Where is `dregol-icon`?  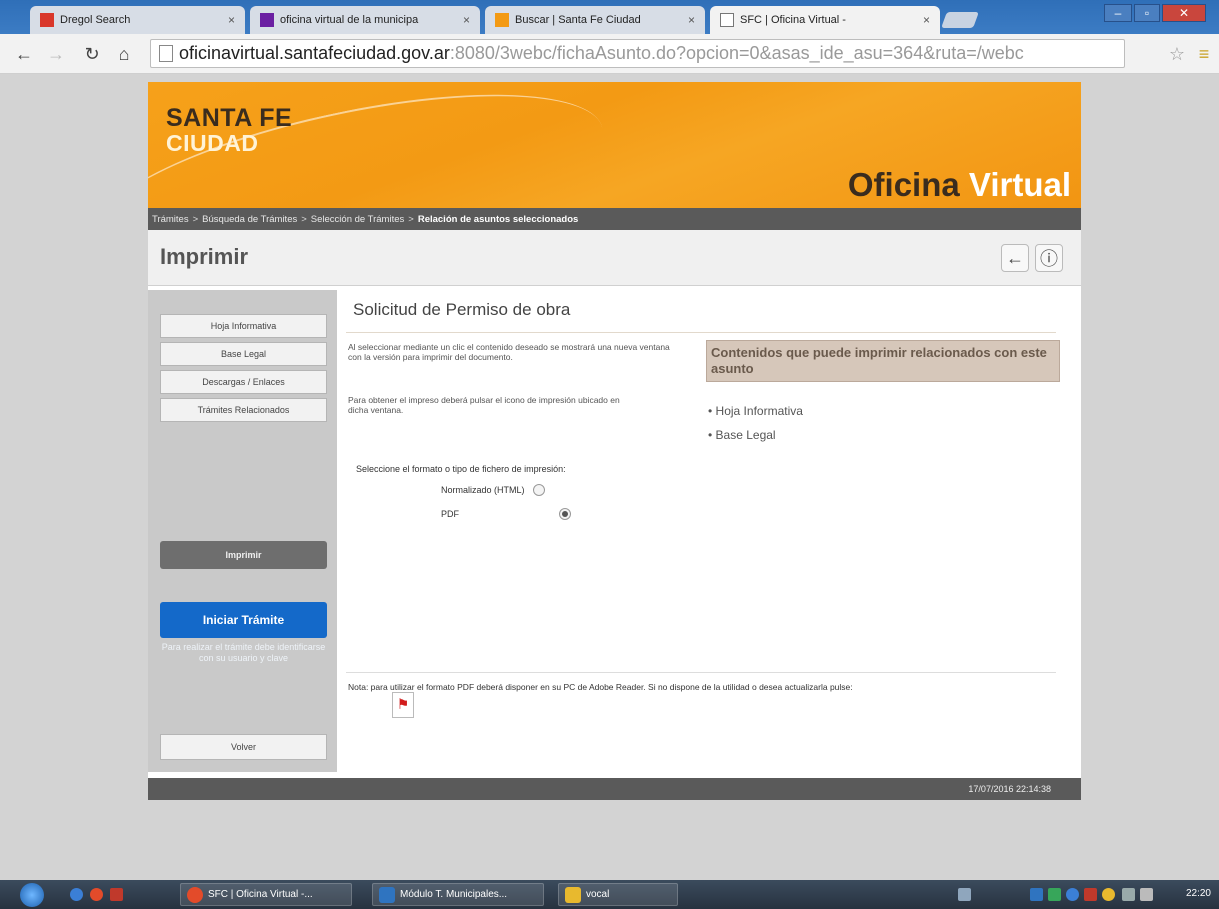
dregol-icon is located at coordinates (47, 20).